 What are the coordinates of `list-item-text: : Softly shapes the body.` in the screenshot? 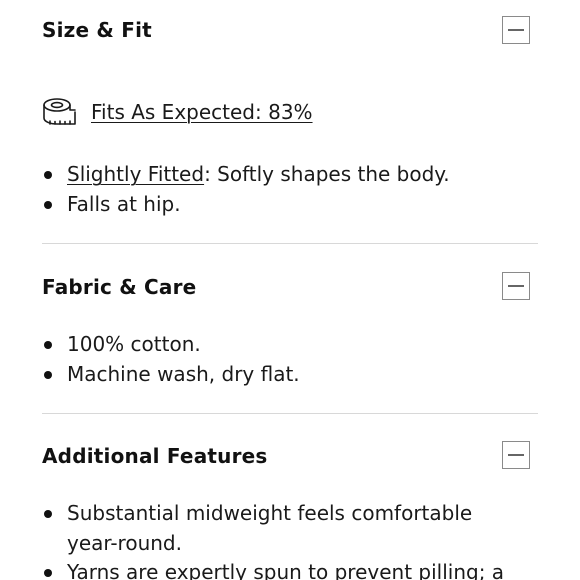 It's located at (327, 174).